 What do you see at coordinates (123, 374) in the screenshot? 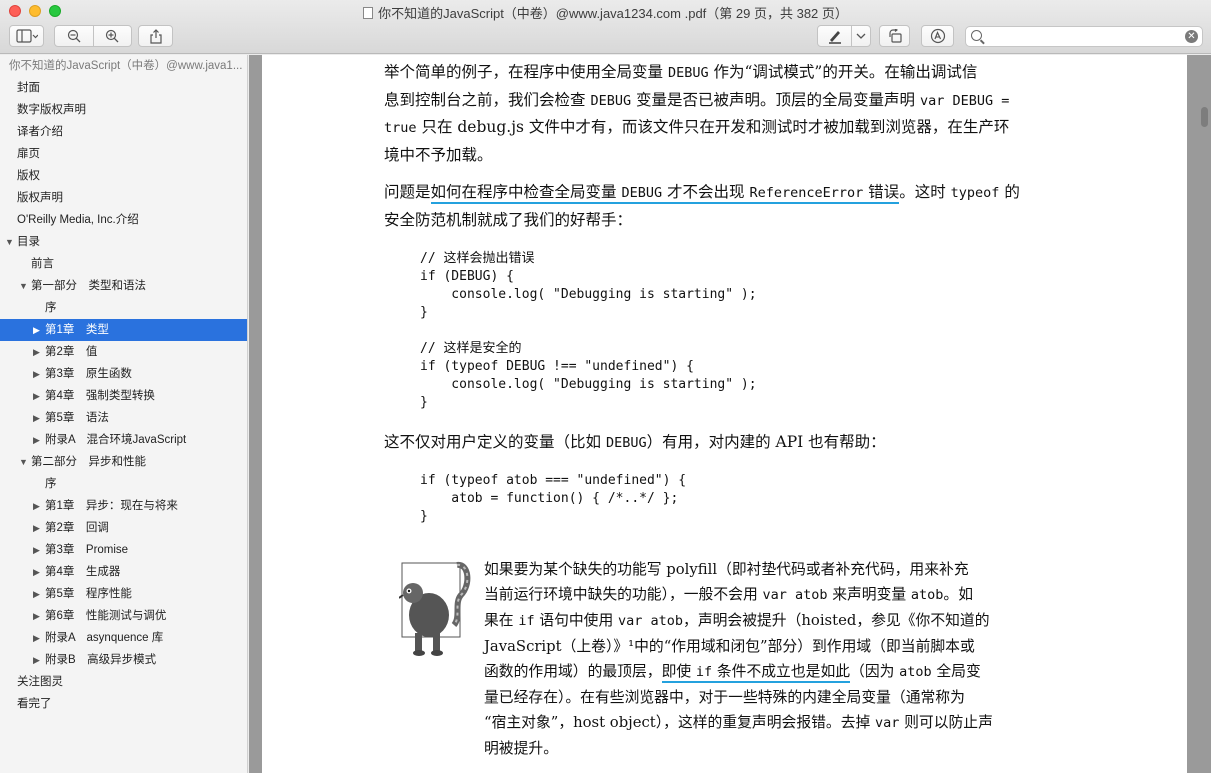
I see `sidebar-item: ▶ 第3章 原生函数` at bounding box center [123, 374].